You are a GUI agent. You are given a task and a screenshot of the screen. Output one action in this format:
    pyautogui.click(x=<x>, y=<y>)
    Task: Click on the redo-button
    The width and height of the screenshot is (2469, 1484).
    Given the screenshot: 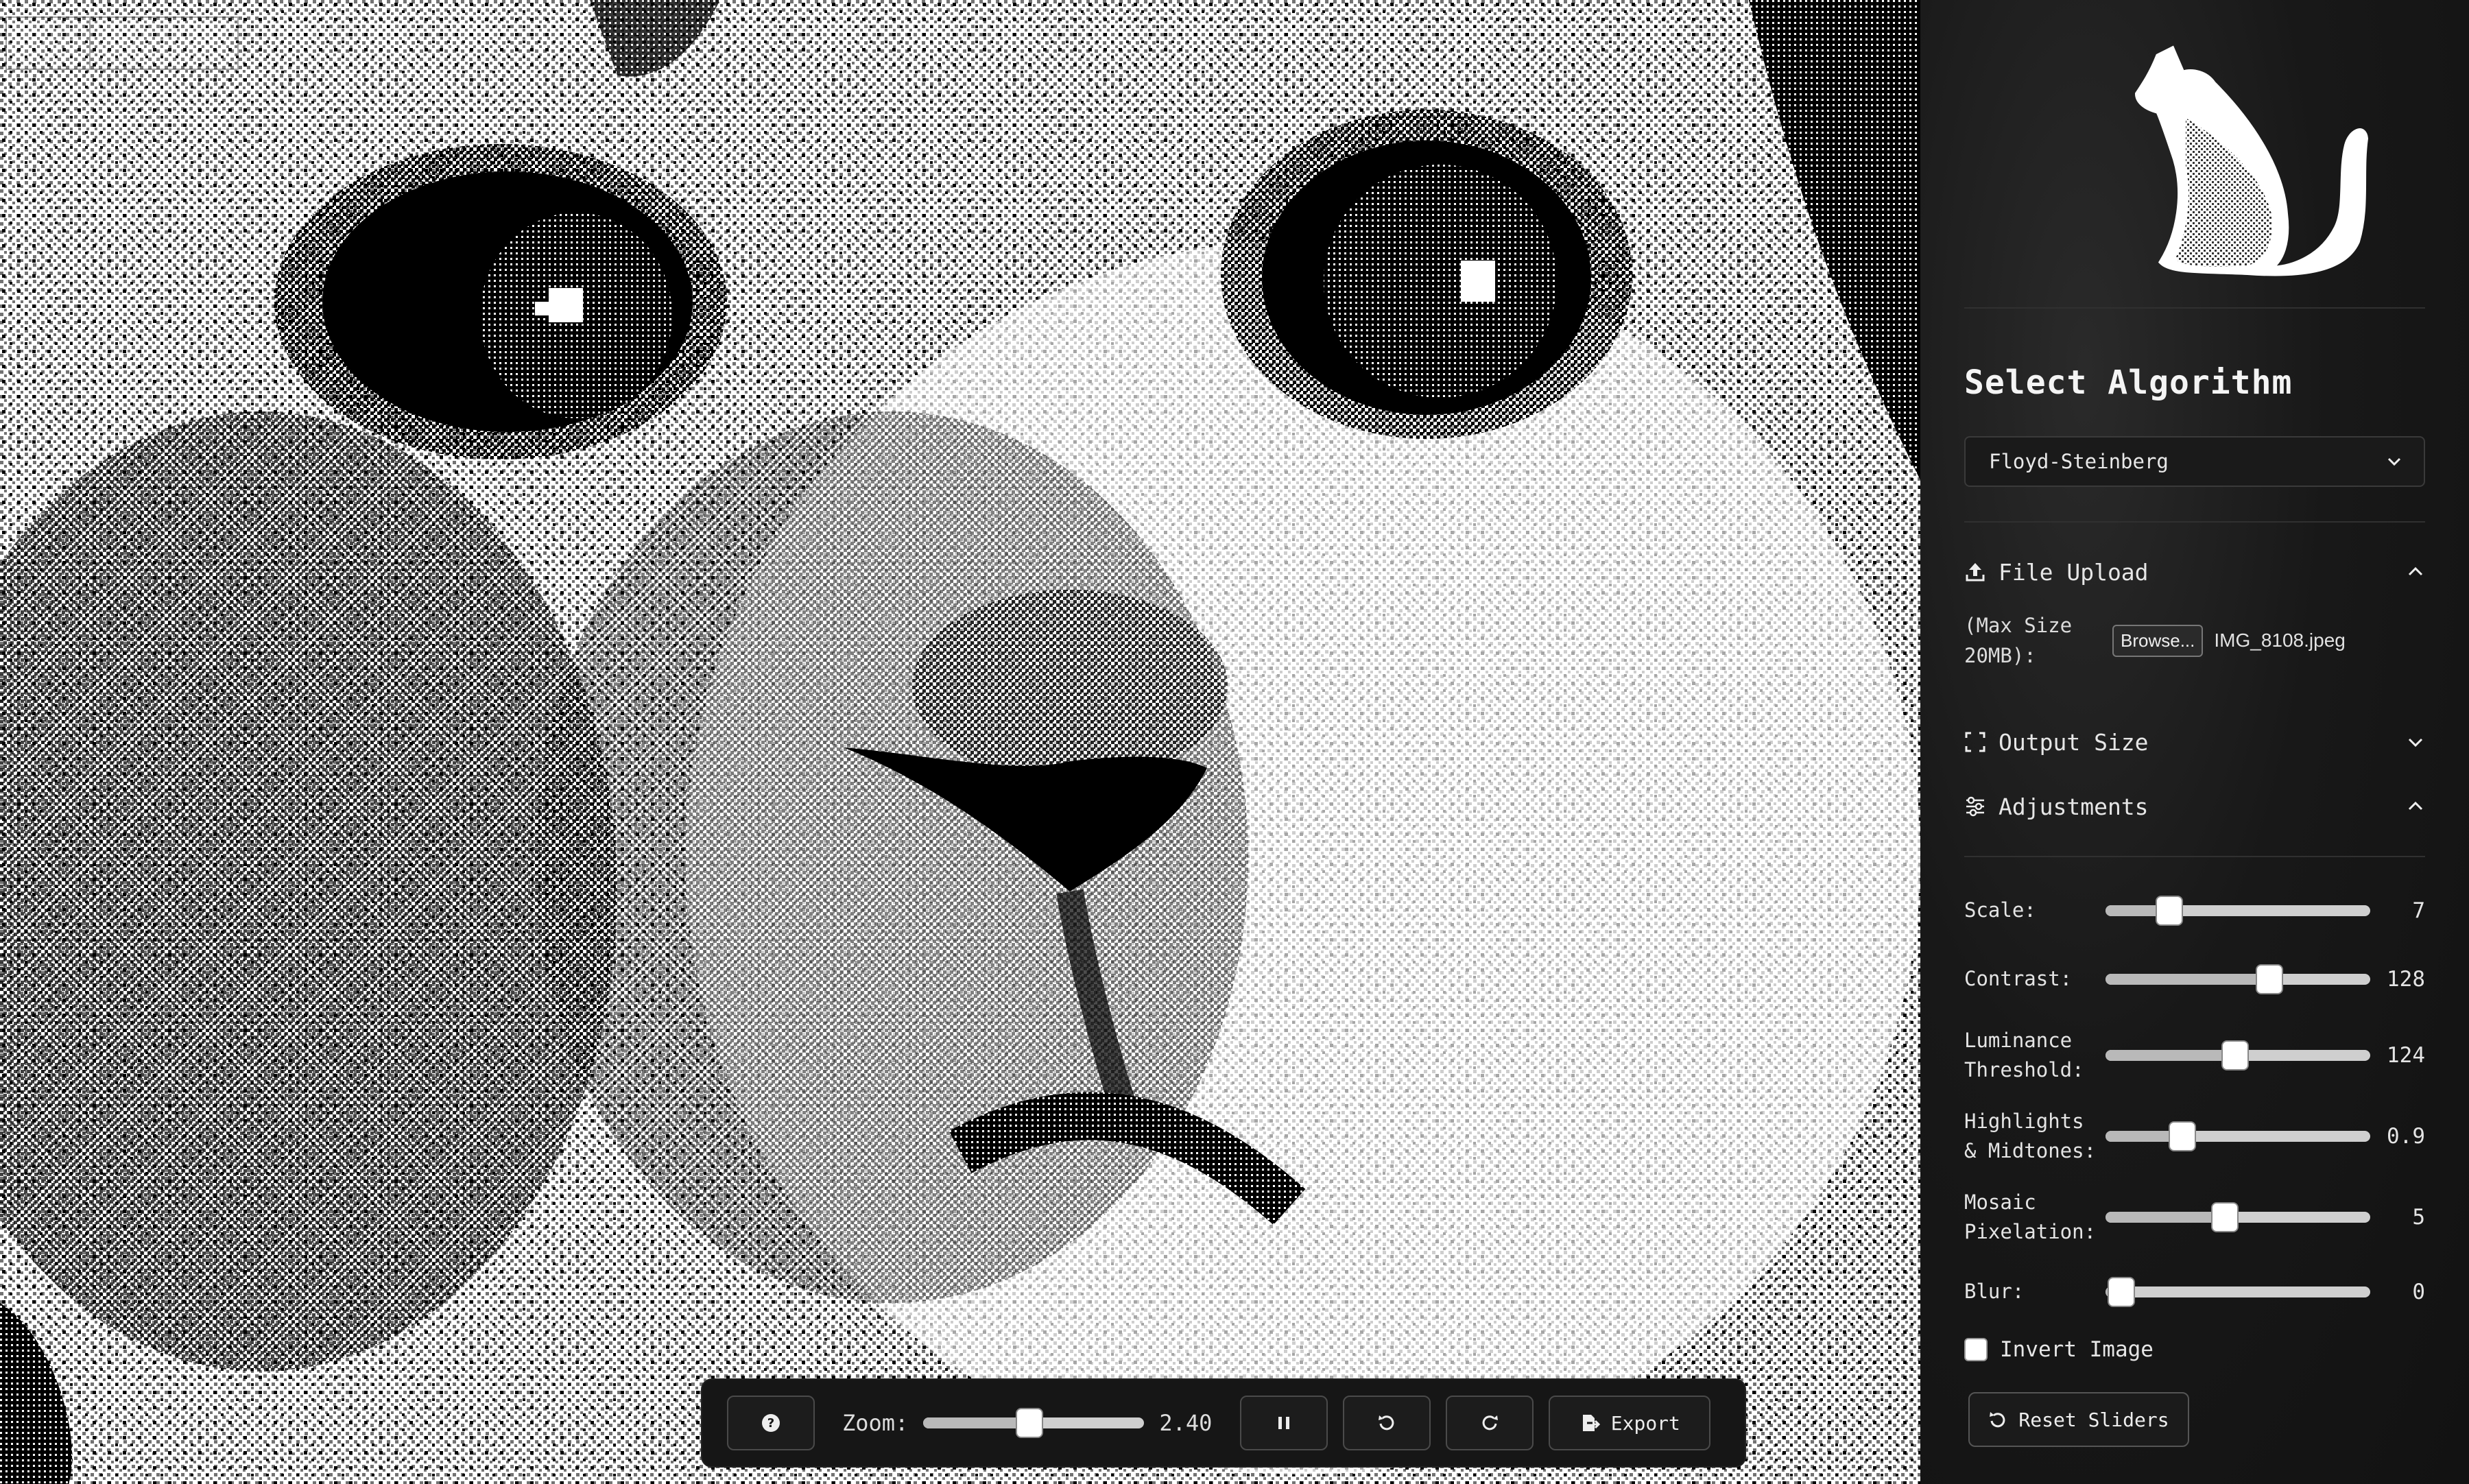 What is the action you would take?
    pyautogui.click(x=1490, y=1423)
    